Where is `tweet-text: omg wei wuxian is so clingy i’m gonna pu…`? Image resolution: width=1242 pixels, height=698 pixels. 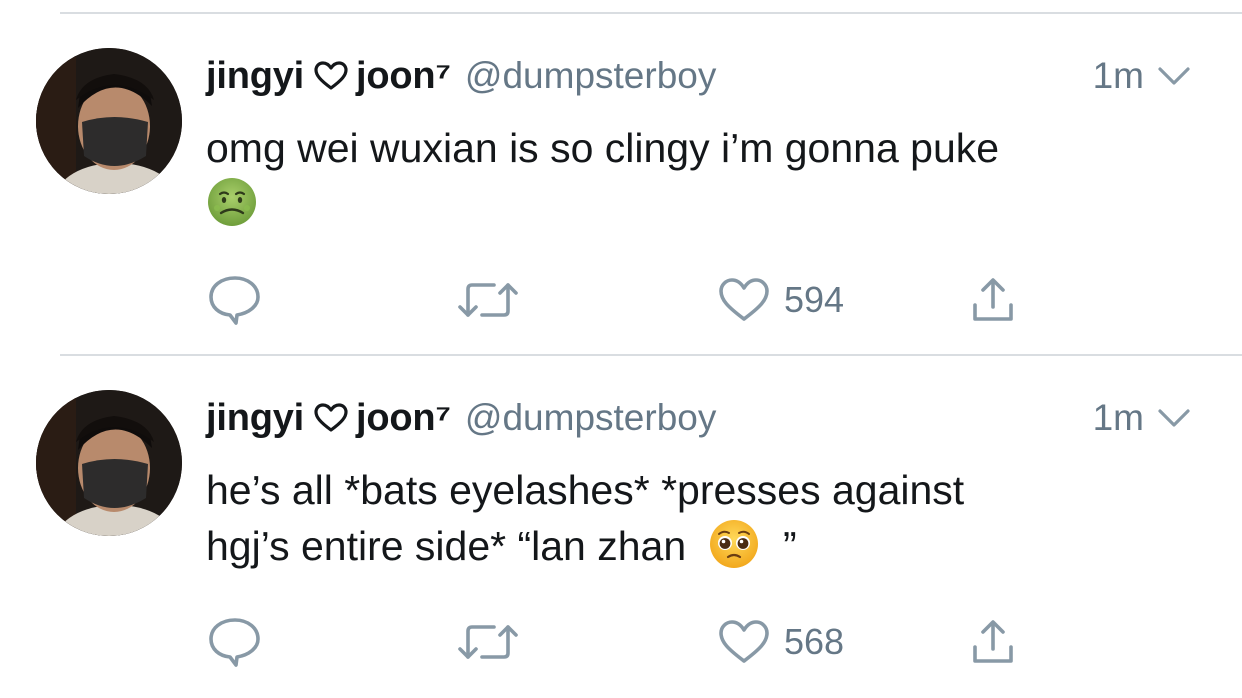
tweet-text: omg wei wuxian is so clingy i’m gonna pu… is located at coordinates (701, 176).